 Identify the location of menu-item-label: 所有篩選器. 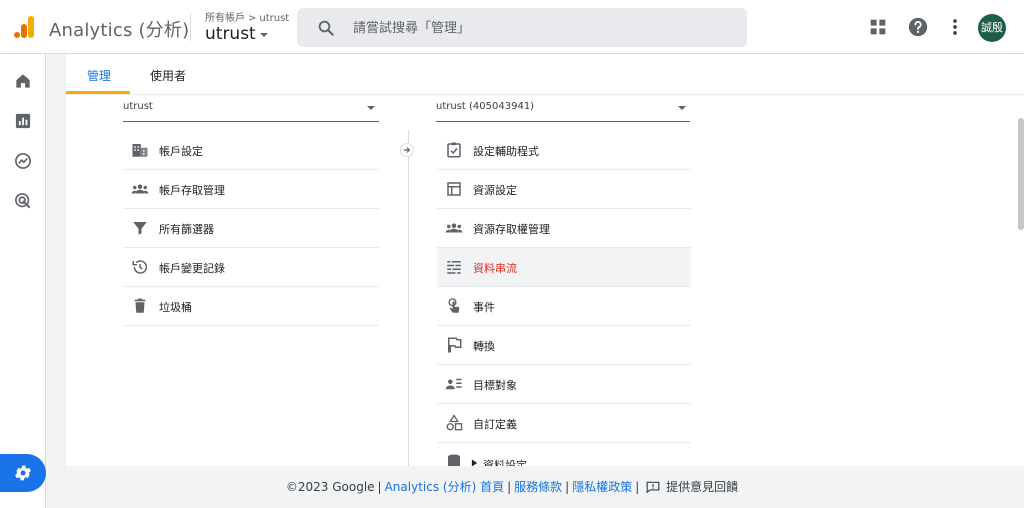
(186, 229).